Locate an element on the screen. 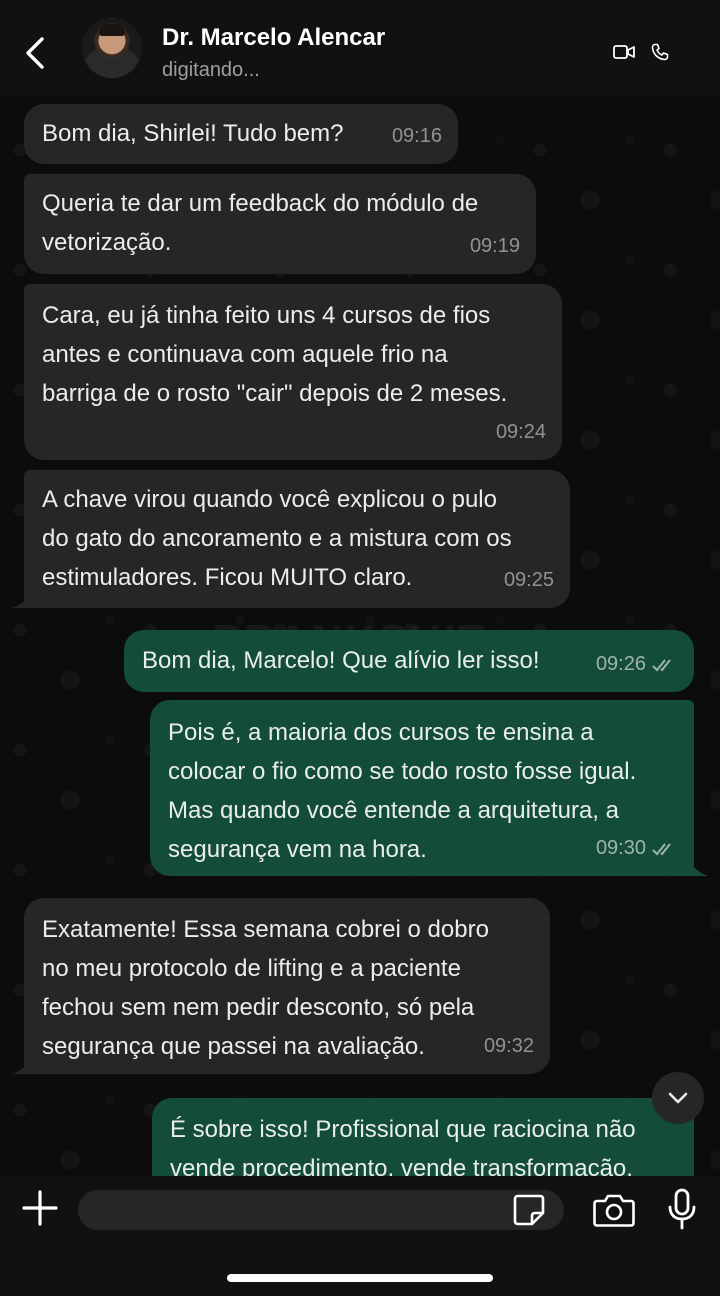 The height and width of the screenshot is (1296, 720). phone-icon is located at coordinates (660, 52).